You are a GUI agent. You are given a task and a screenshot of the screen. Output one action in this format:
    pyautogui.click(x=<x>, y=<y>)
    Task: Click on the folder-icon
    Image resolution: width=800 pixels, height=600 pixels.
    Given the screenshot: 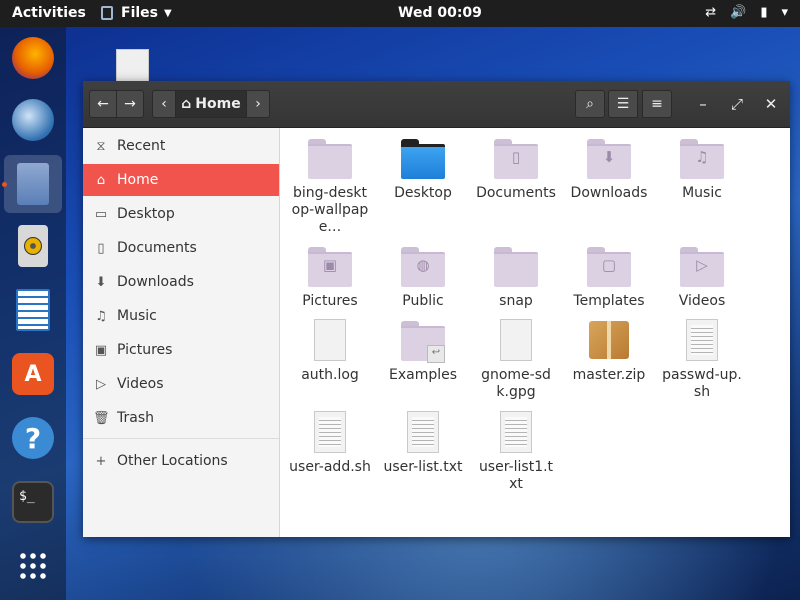 What is the action you would take?
    pyautogui.click(x=516, y=267)
    